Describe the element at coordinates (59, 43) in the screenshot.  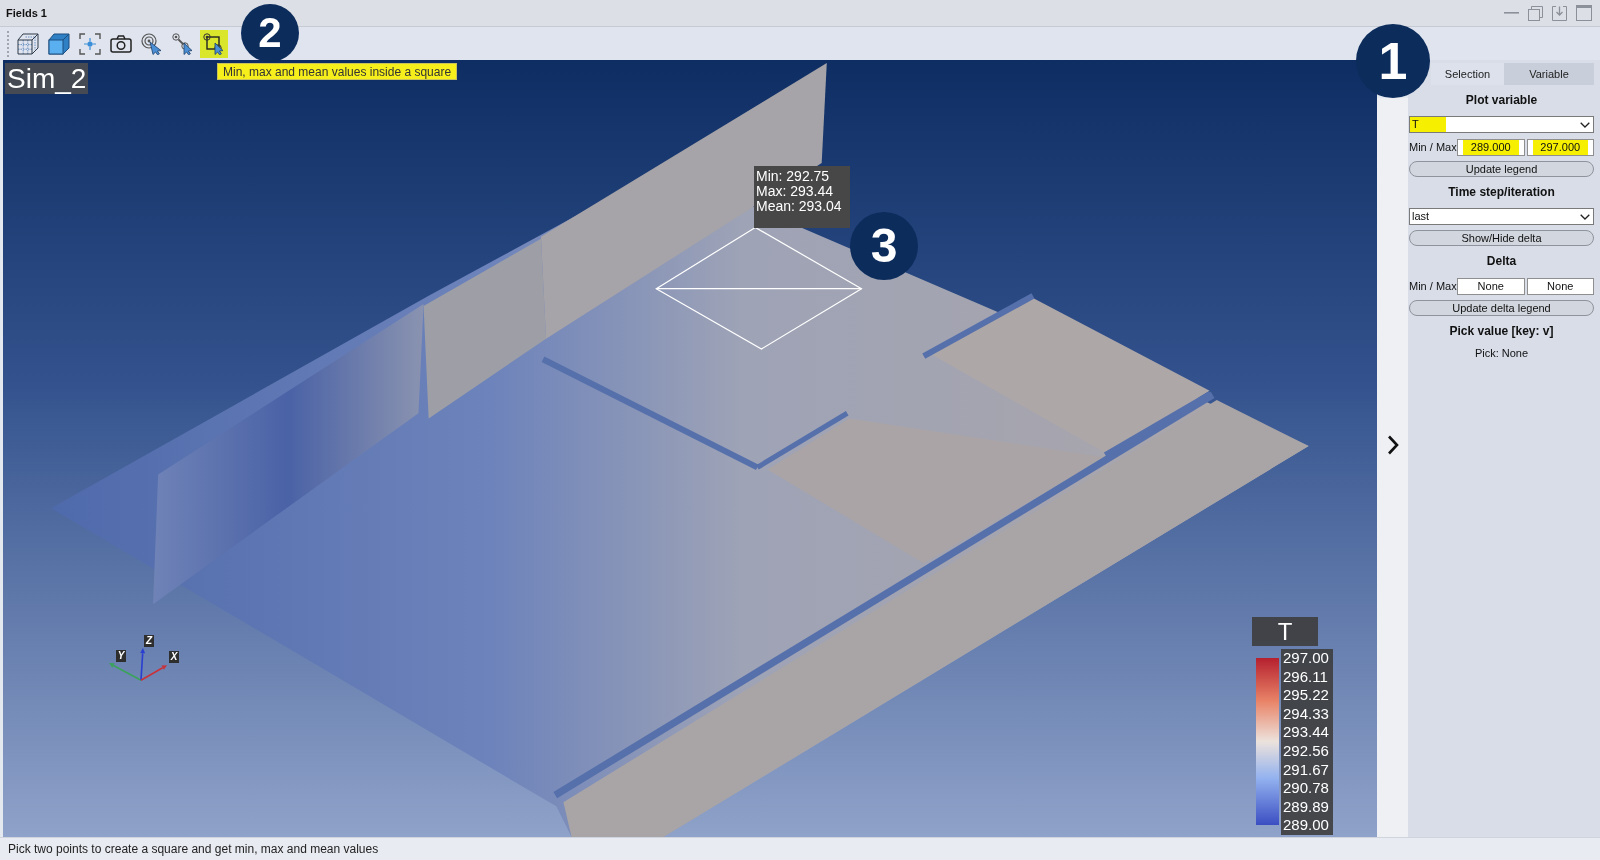
I see `solid-cube-icon` at that location.